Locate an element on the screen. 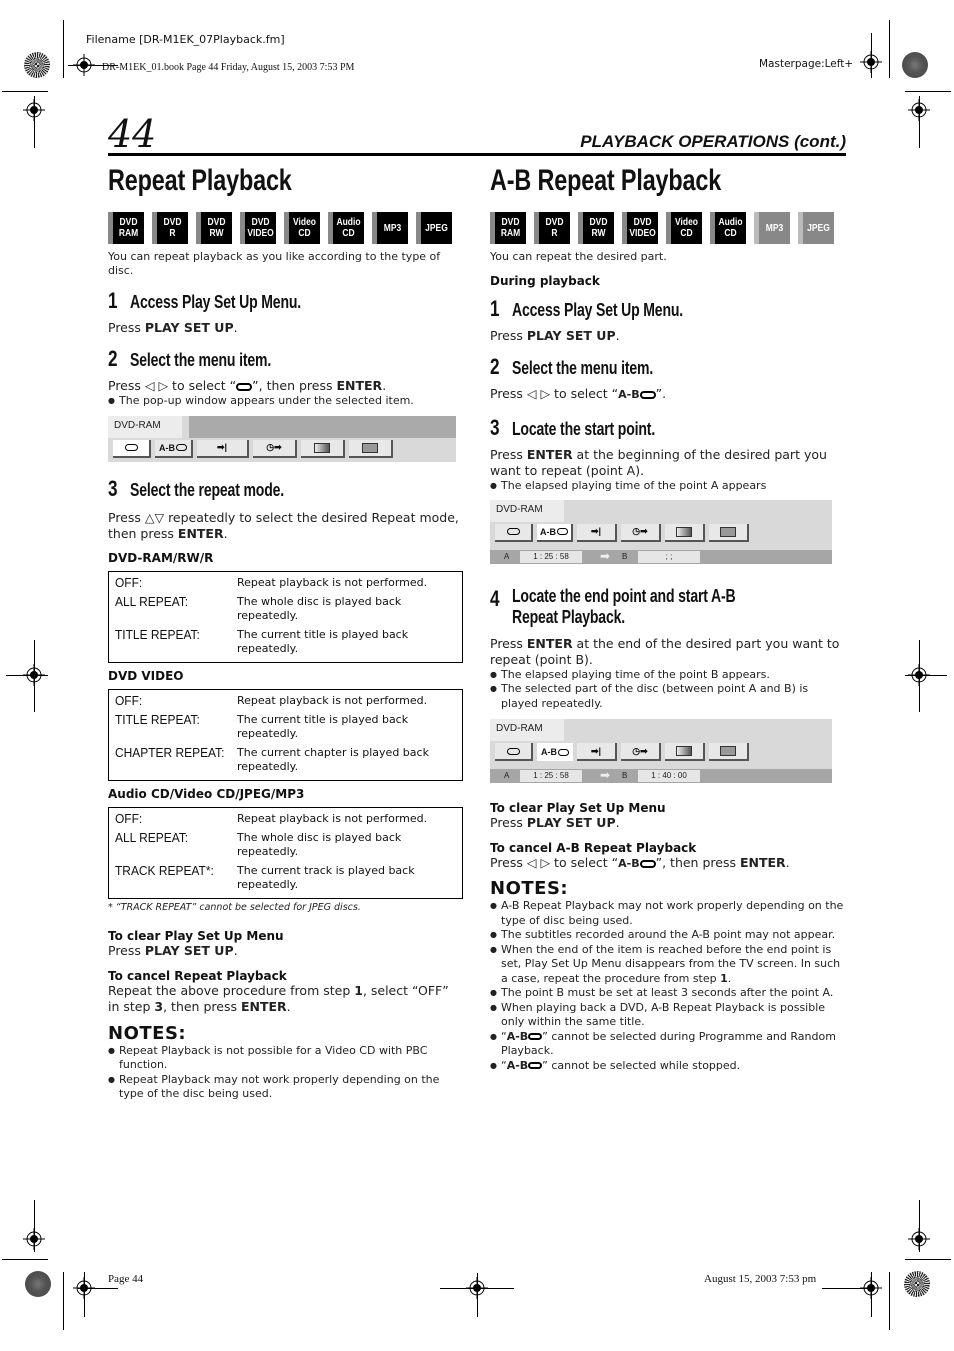 This screenshot has width=954, height=1351. footer-date: August 15, 2003 7:53 pm is located at coordinates (760, 1279).